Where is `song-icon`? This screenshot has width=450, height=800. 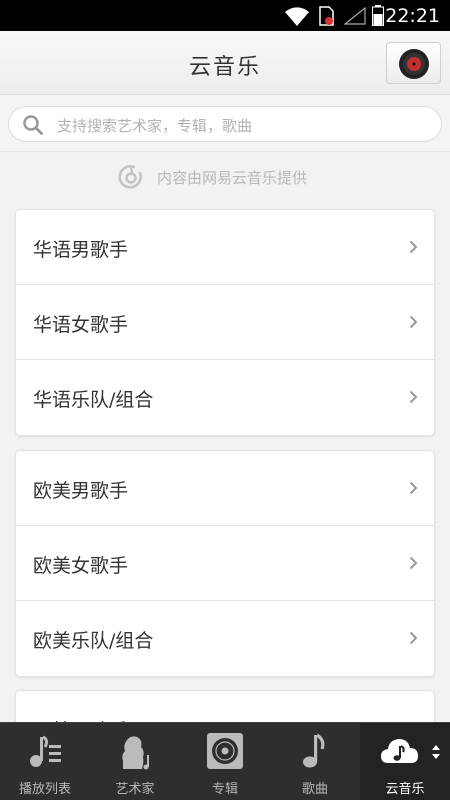
song-icon is located at coordinates (314, 750).